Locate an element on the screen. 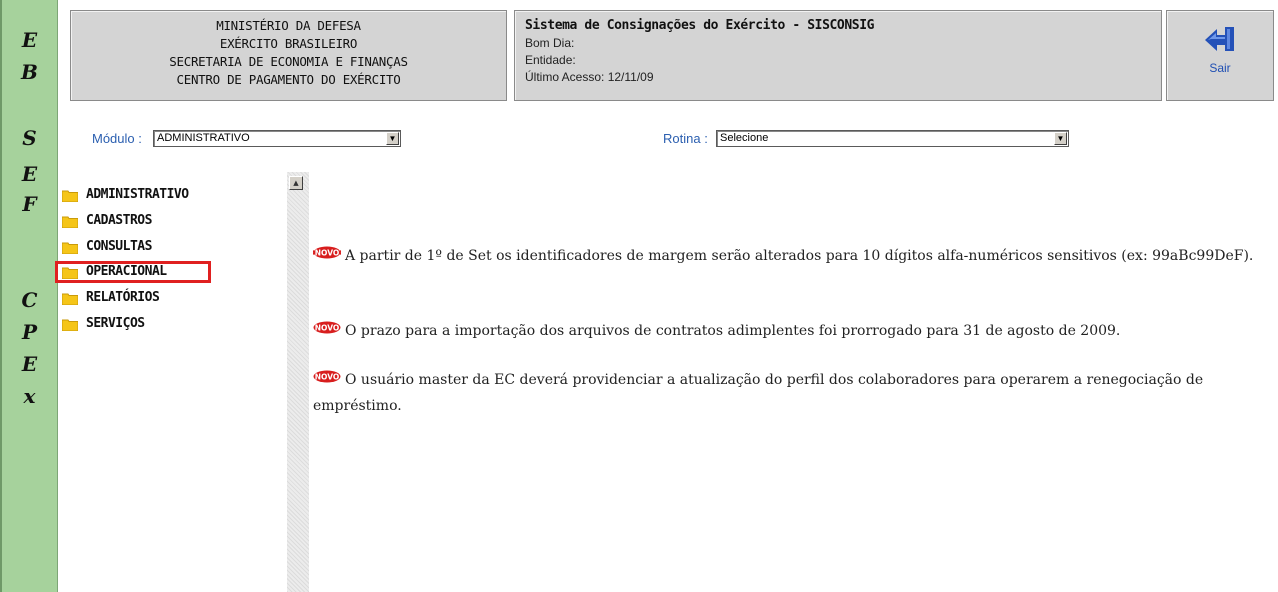  modulo-select: ADMINISTRATIVO ▼ is located at coordinates (277, 138).